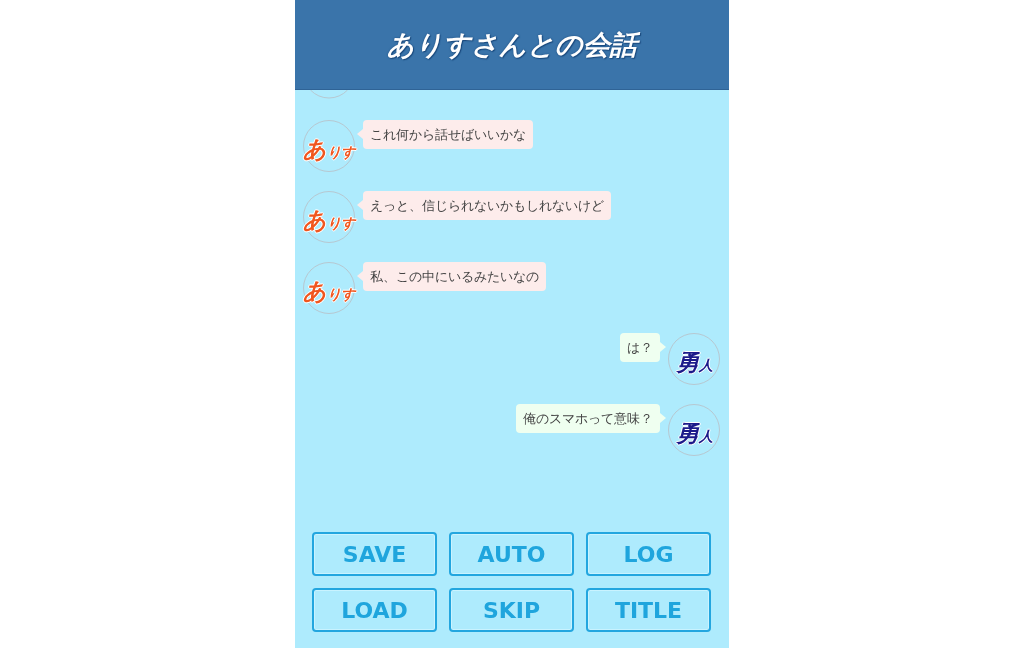  What do you see at coordinates (374, 554) in the screenshot?
I see `menu-button: SAVE` at bounding box center [374, 554].